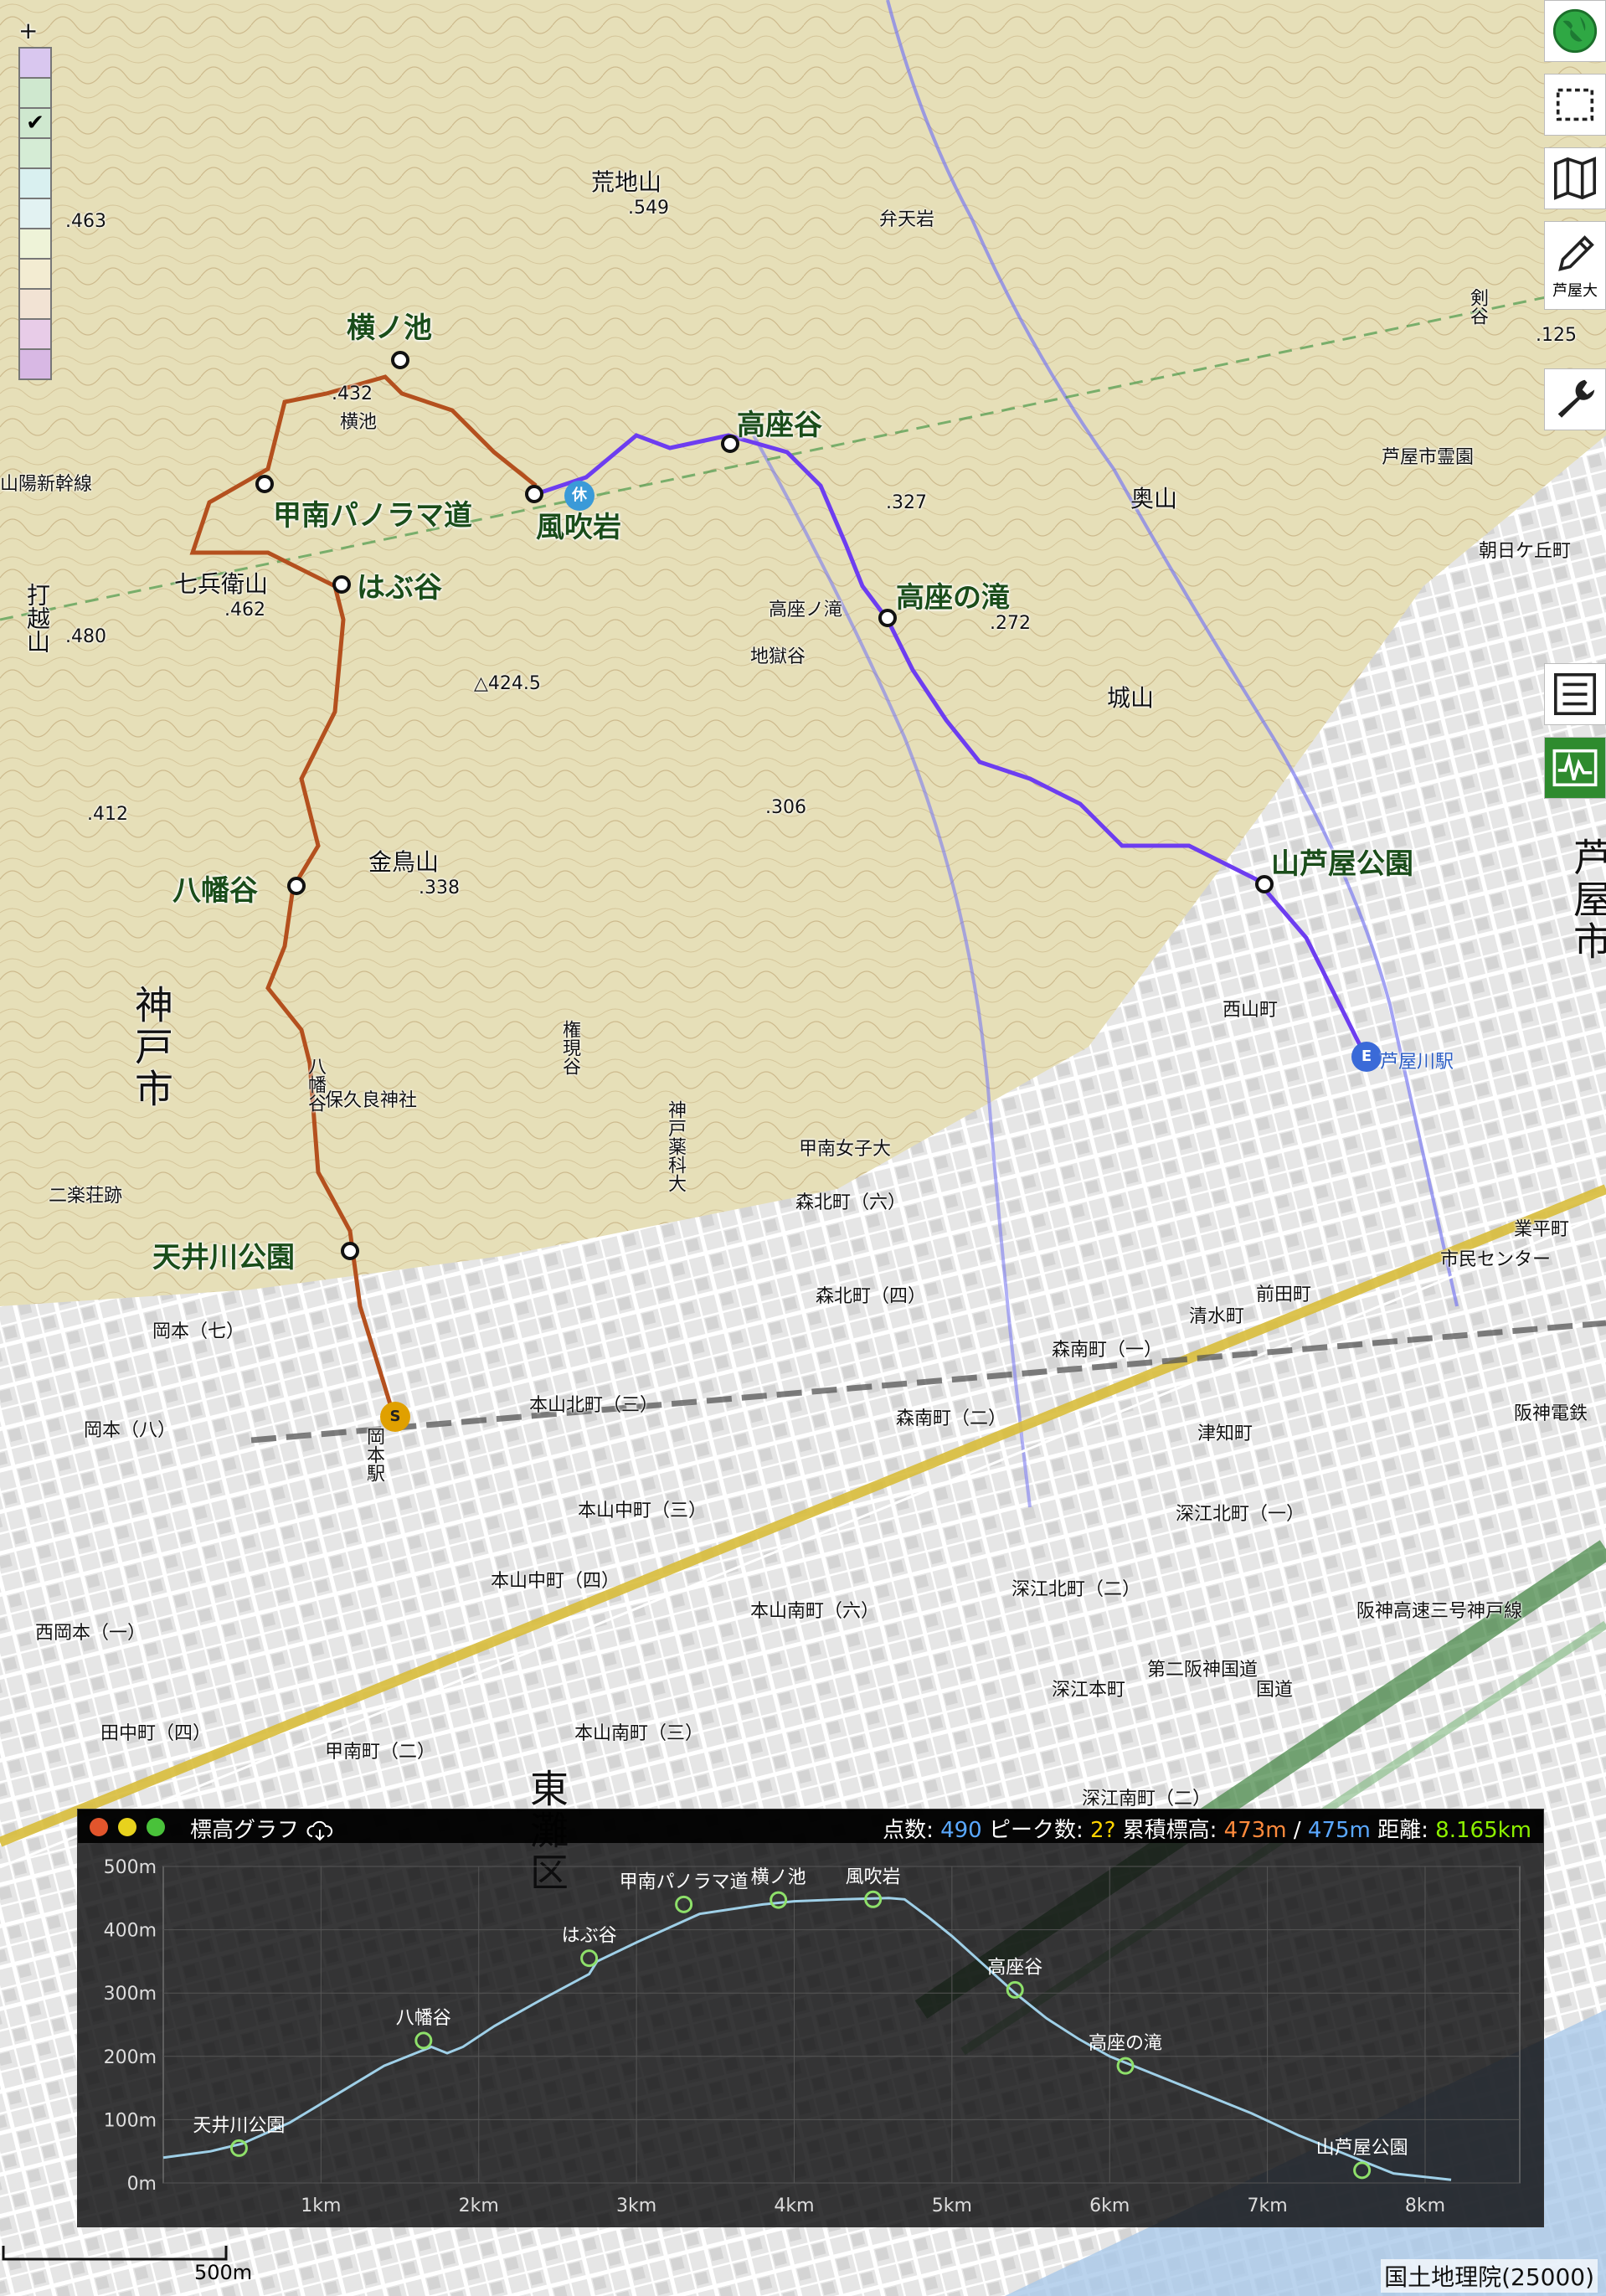 The width and height of the screenshot is (1606, 2296). I want to click on rest-badge: 休, so click(580, 496).